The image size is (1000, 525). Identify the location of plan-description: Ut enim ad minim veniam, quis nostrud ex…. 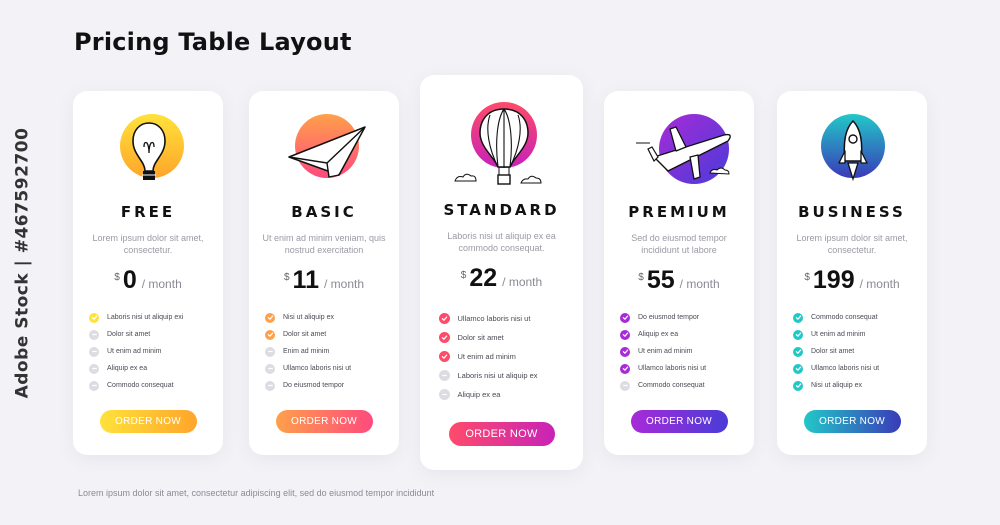
(324, 244).